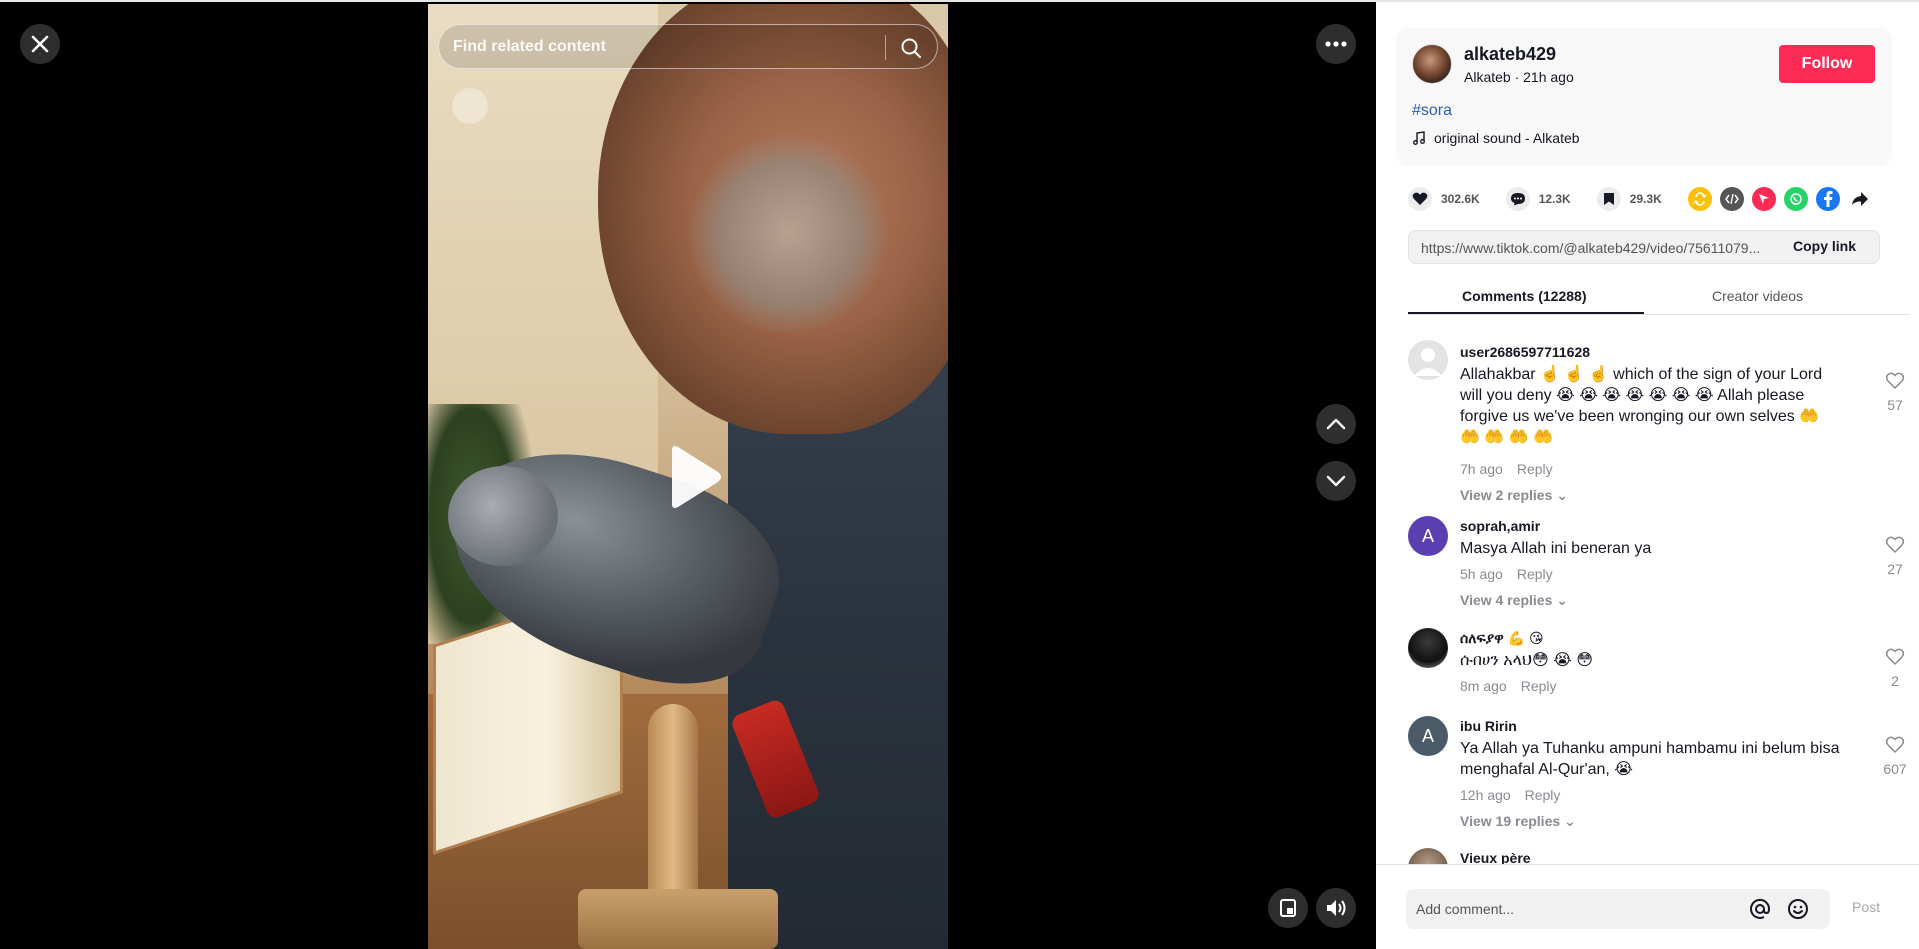 Image resolution: width=1919 pixels, height=949 pixels. What do you see at coordinates (1524, 296) in the screenshot?
I see `tab-comments: Comments (12288)` at bounding box center [1524, 296].